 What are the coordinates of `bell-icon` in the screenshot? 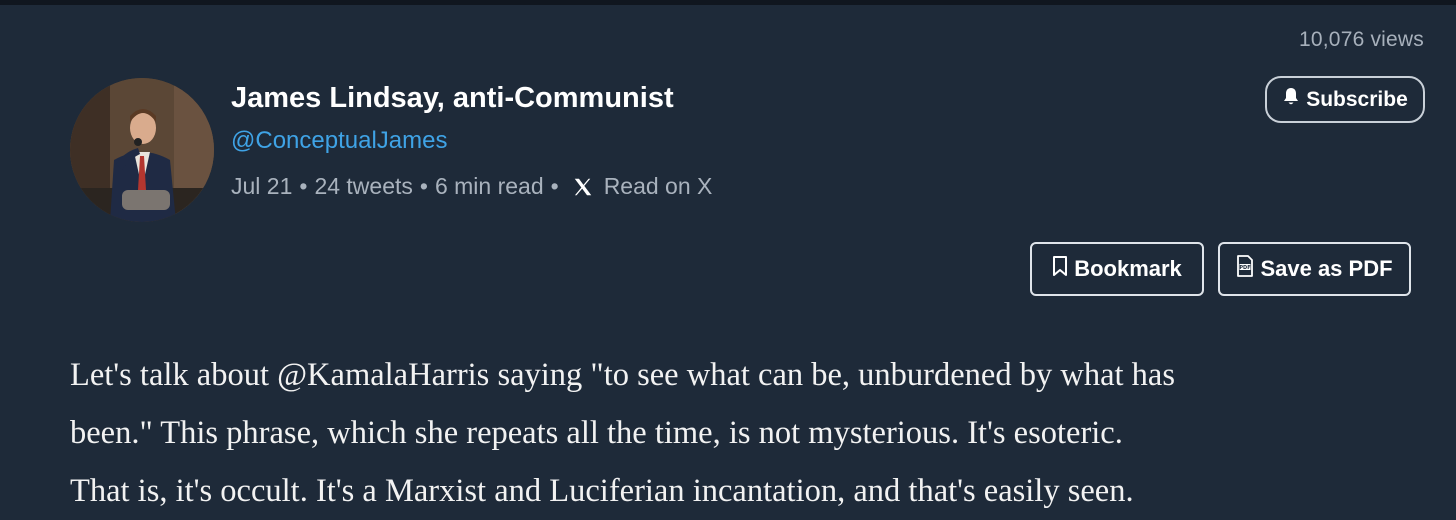 It's located at (1291, 100).